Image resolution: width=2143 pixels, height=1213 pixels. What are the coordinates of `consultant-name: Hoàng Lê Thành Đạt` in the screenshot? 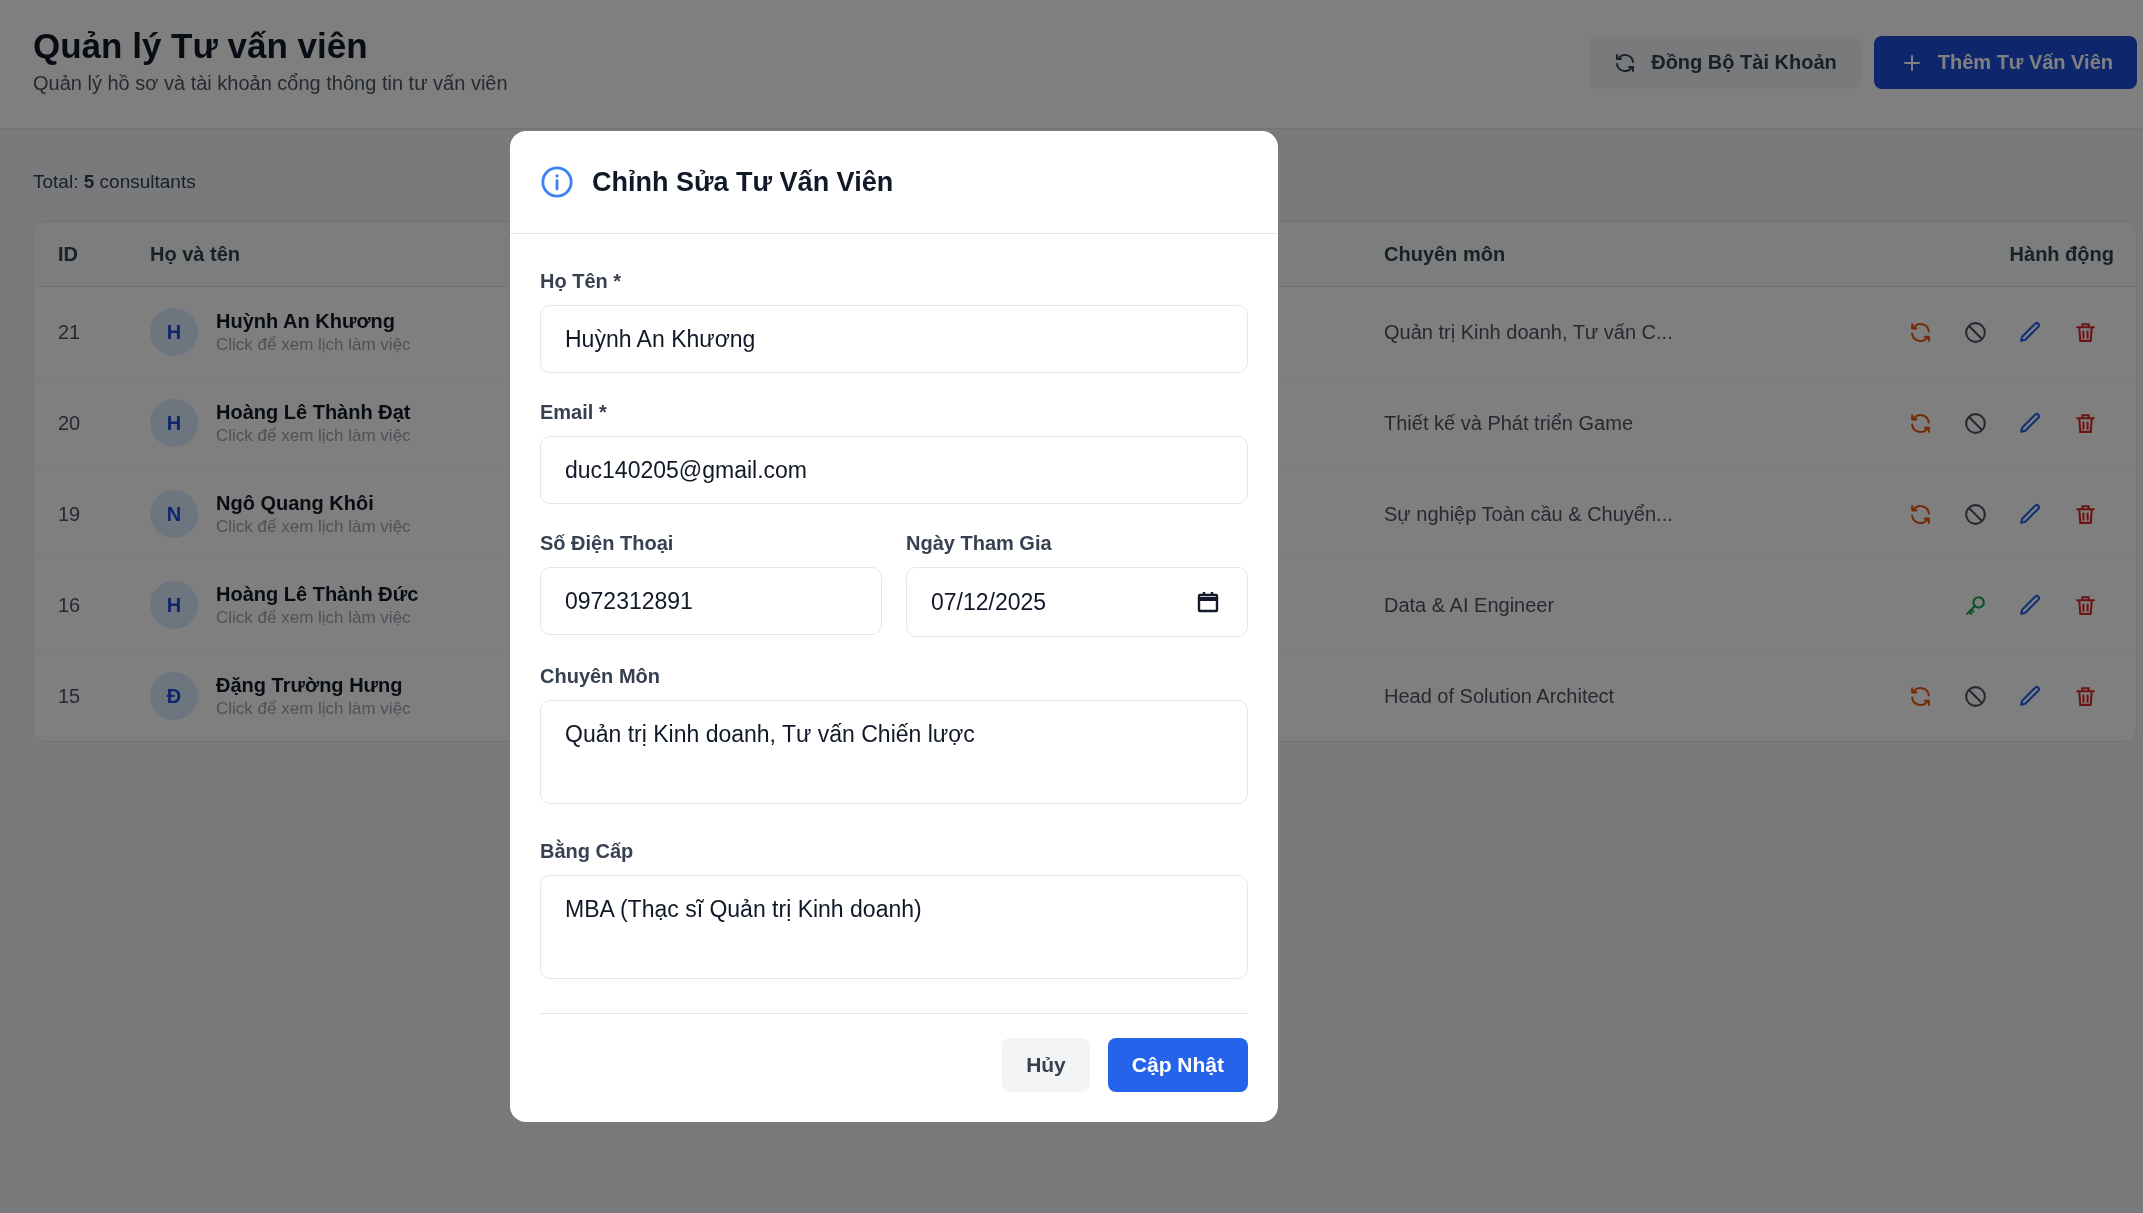 It's located at (313, 412).